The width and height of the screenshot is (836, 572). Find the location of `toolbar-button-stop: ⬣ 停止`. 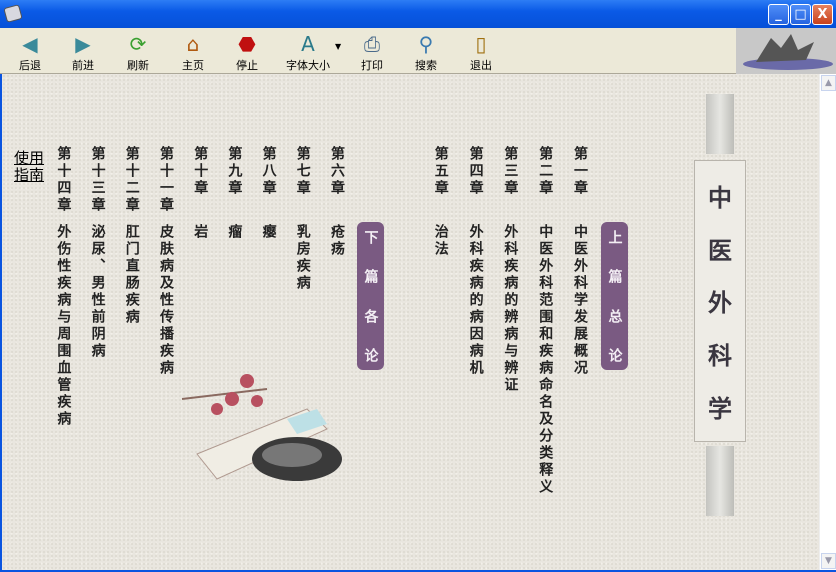

toolbar-button-stop: ⬣ 停止 is located at coordinates (247, 51).